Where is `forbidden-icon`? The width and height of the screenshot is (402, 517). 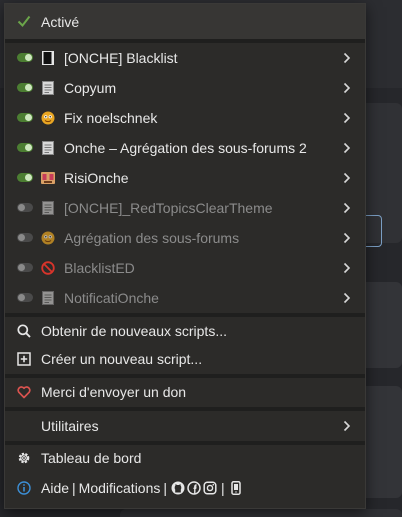 forbidden-icon is located at coordinates (48, 268).